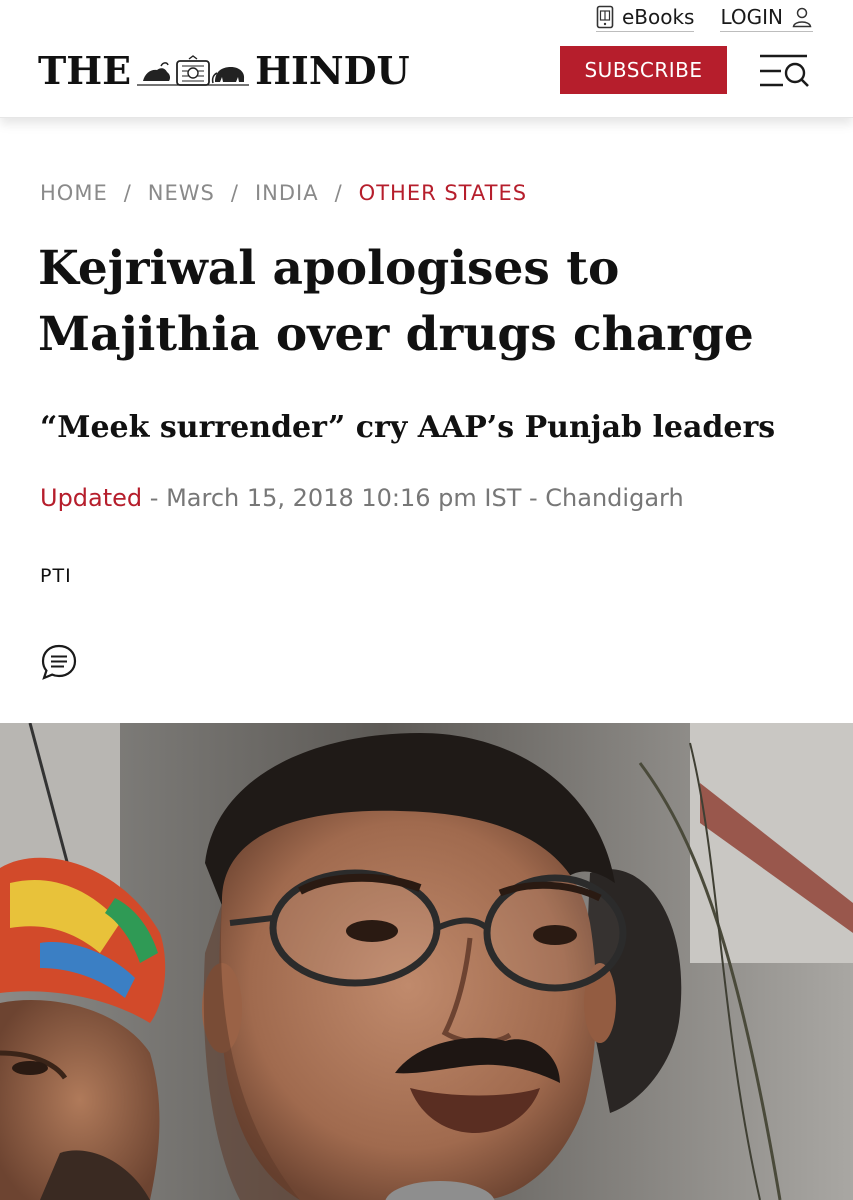 This screenshot has width=853, height=1200. I want to click on breadcrumb: HOME / NEWS / INDIA / OTHER STATES, so click(283, 193).